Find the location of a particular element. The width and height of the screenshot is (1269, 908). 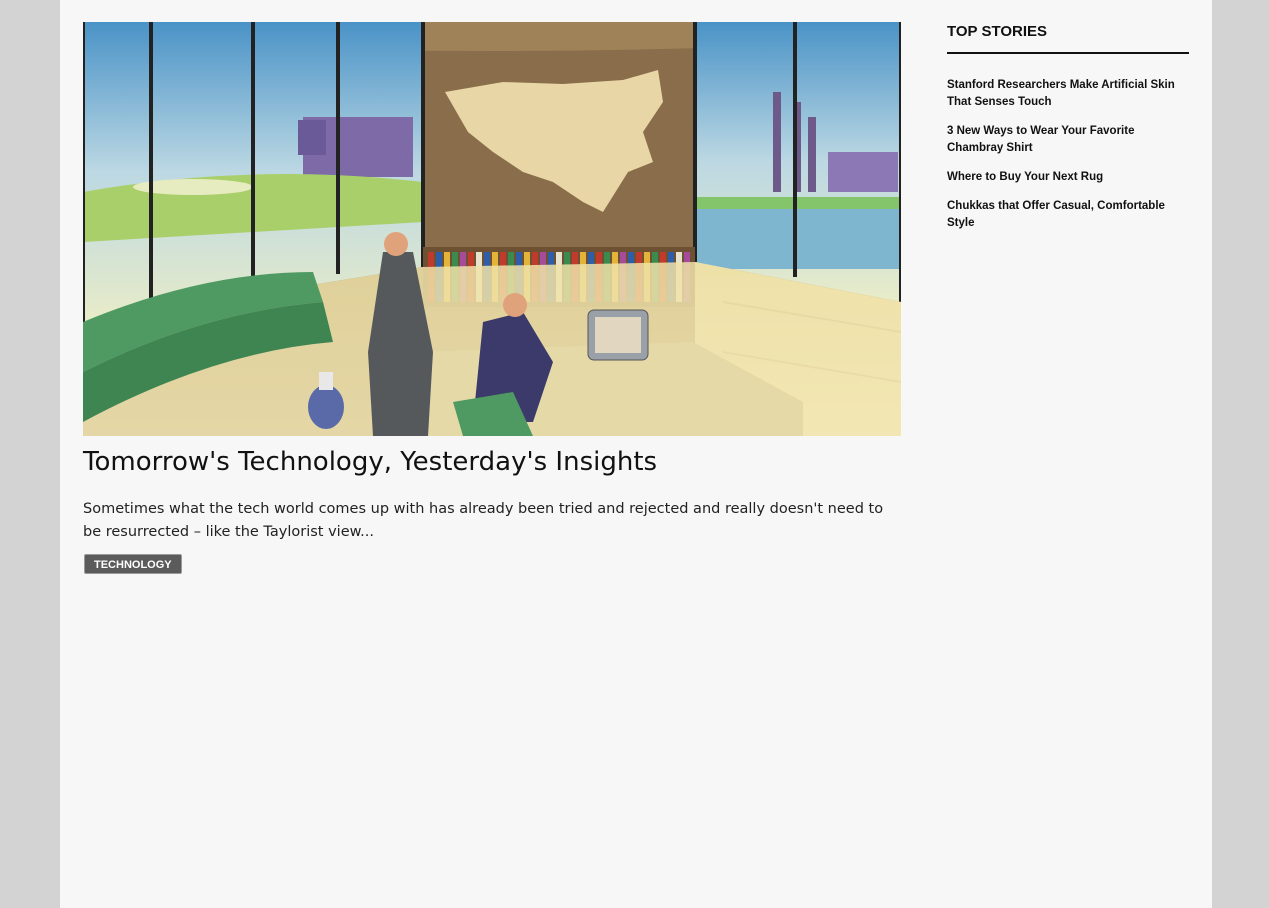

top-story-link: Where to Buy Your Next Rug is located at coordinates (1068, 177).